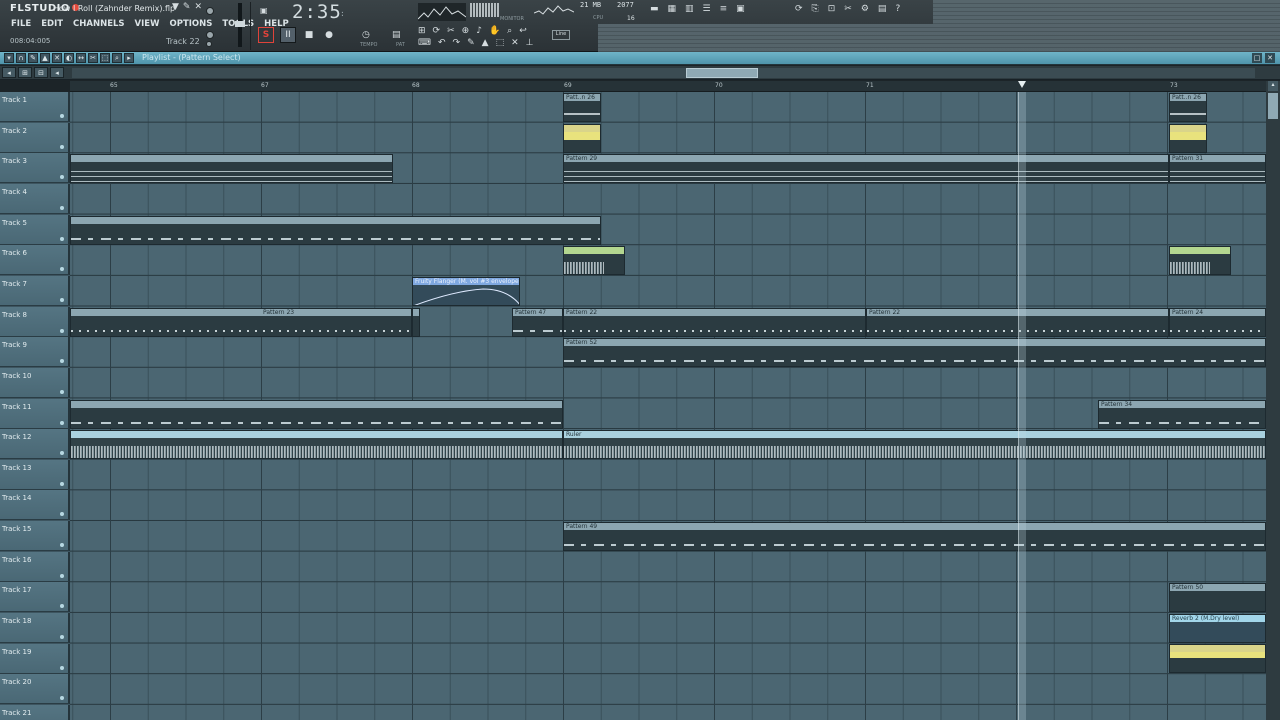 Image resolution: width=1280 pixels, height=720 pixels. I want to click on metronome-icon: ◷, so click(366, 35).